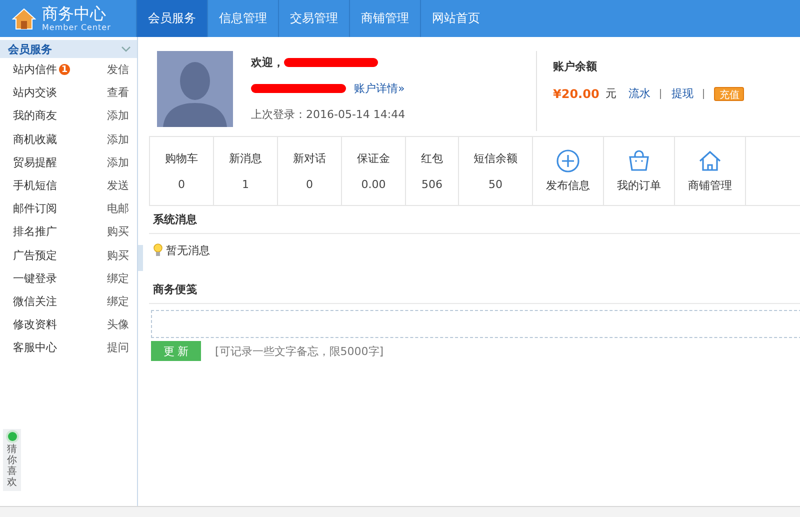  Describe the element at coordinates (379, 88) in the screenshot. I see `account-details-link: 账户详情»` at that location.